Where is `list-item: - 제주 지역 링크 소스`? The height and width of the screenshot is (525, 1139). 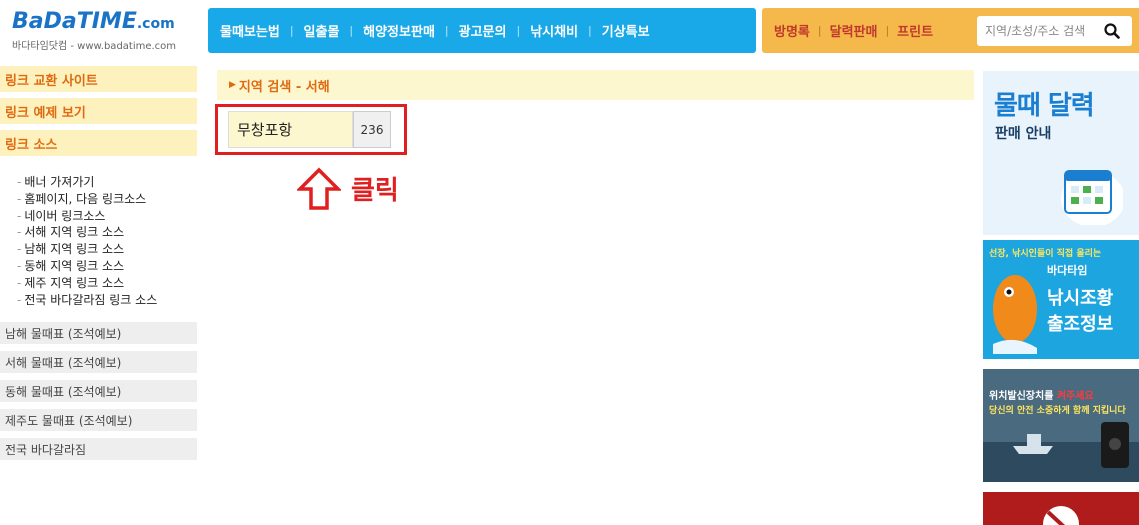
list-item: - 제주 지역 링크 소스 is located at coordinates (107, 283).